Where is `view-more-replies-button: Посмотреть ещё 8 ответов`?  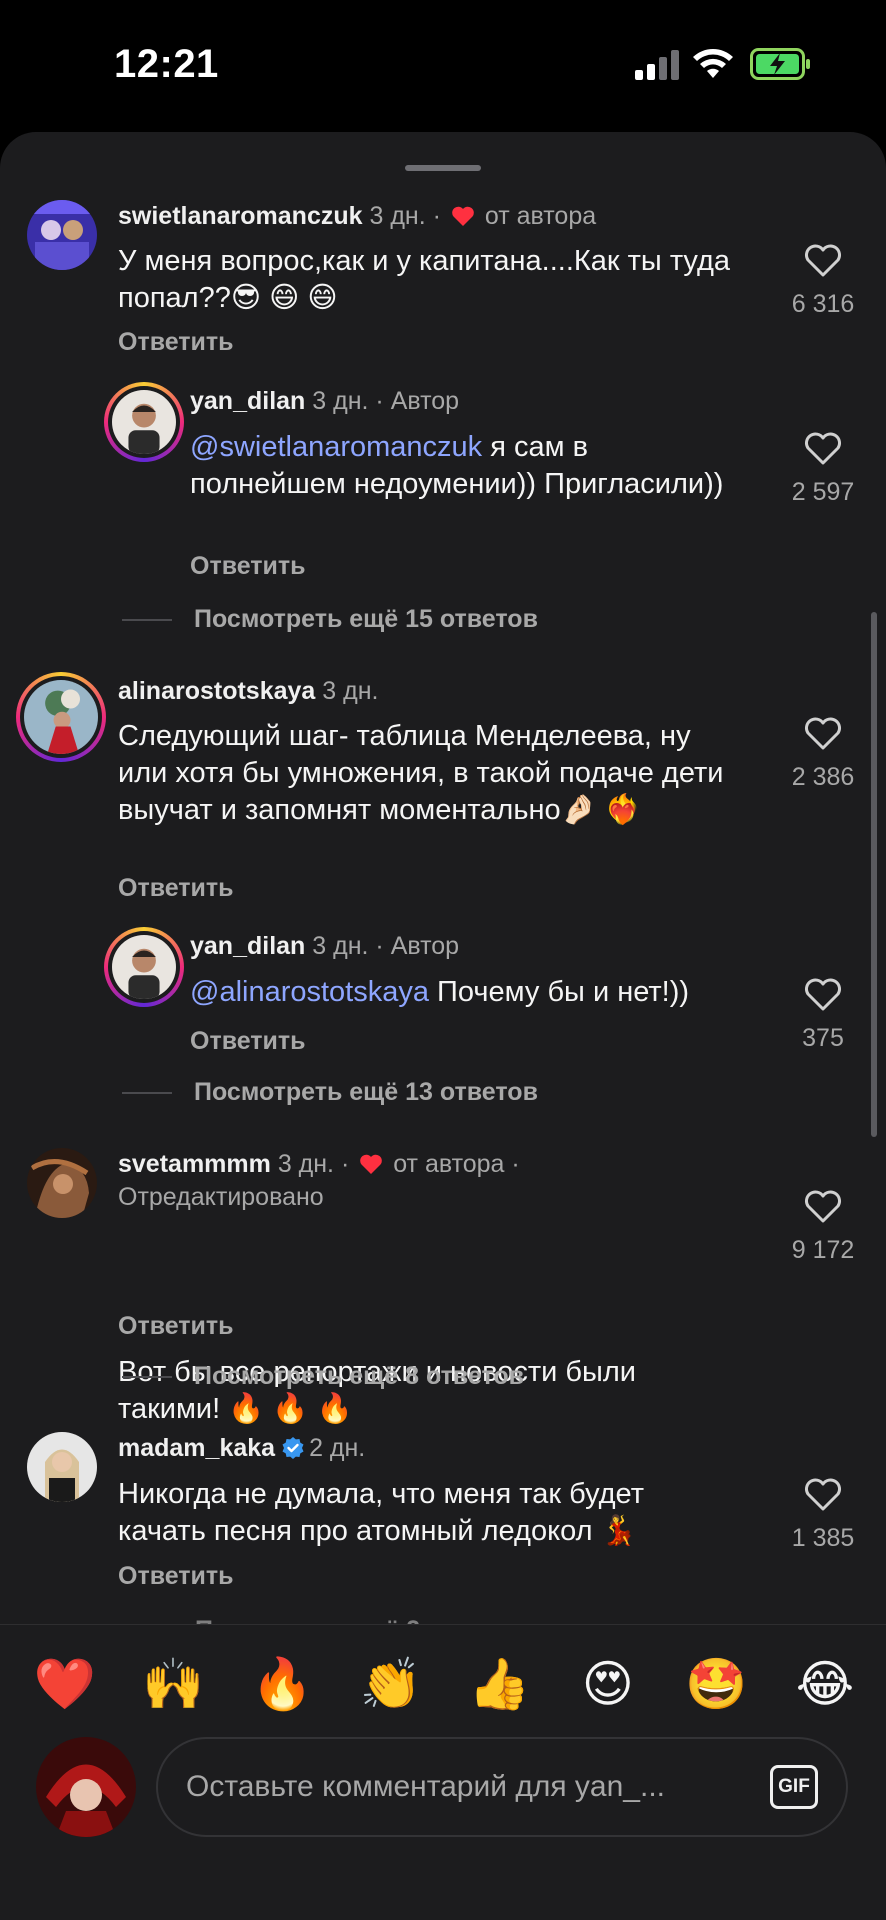
view-more-replies-button: Посмотреть ещё 8 ответов is located at coordinates (323, 1377).